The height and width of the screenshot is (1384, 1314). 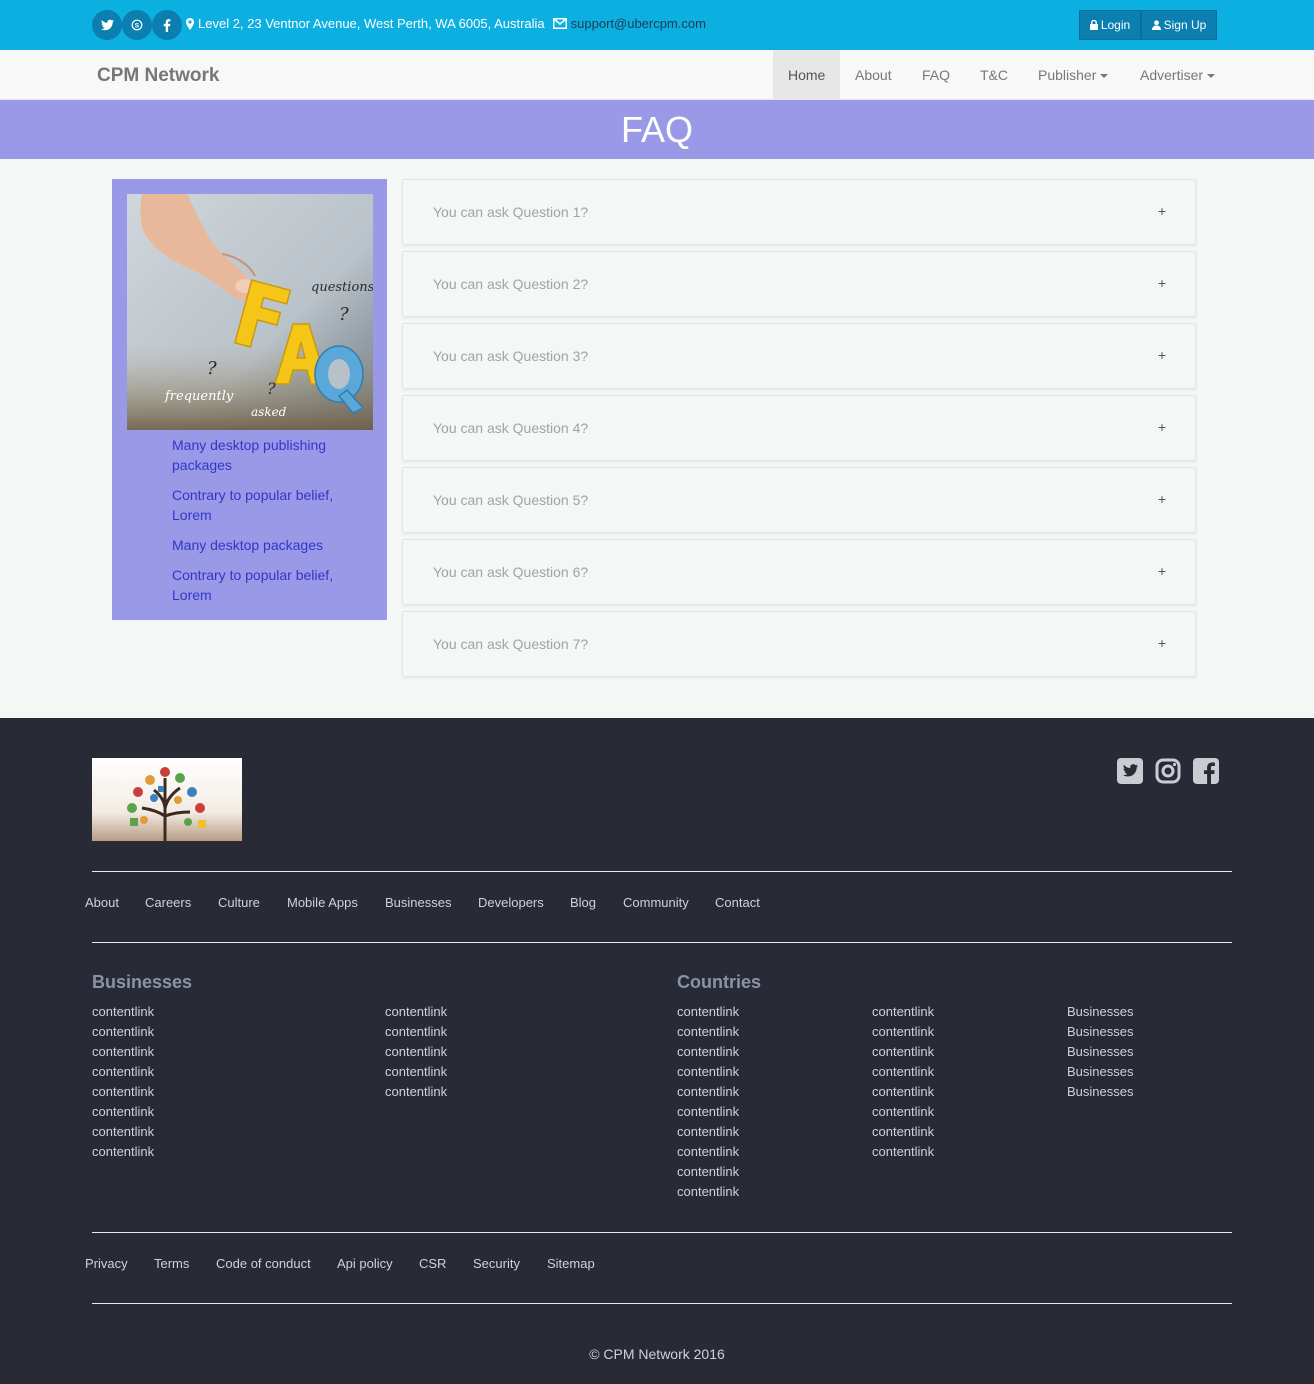 What do you see at coordinates (167, 799) in the screenshot?
I see `footer-logo` at bounding box center [167, 799].